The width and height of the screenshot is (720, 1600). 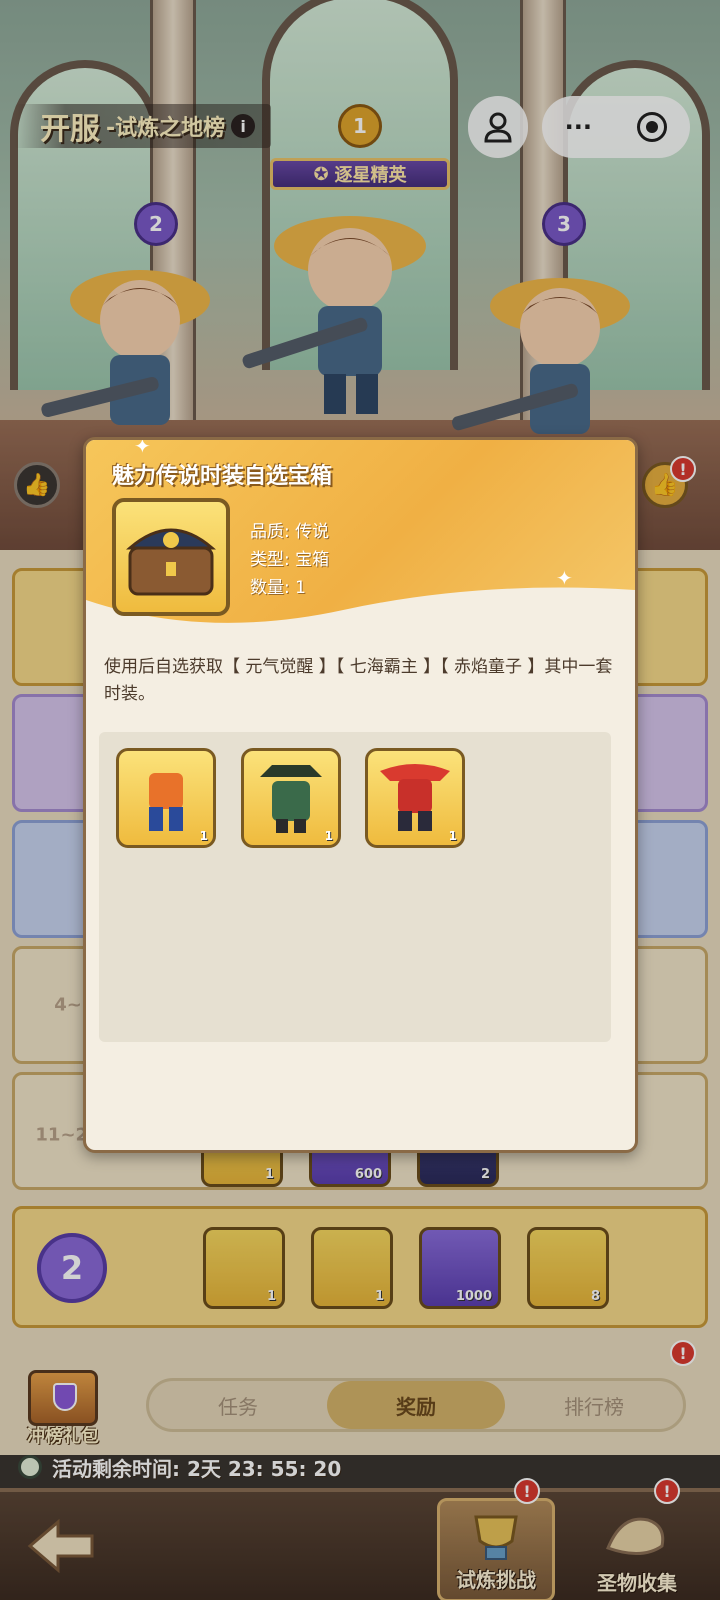 What do you see at coordinates (358, 680) in the screenshot?
I see `popup-description: 使用后自选获取【 元气觉醒 】【 七海霸主 】【 赤焰童子 】其中一套时装。` at bounding box center [358, 680].